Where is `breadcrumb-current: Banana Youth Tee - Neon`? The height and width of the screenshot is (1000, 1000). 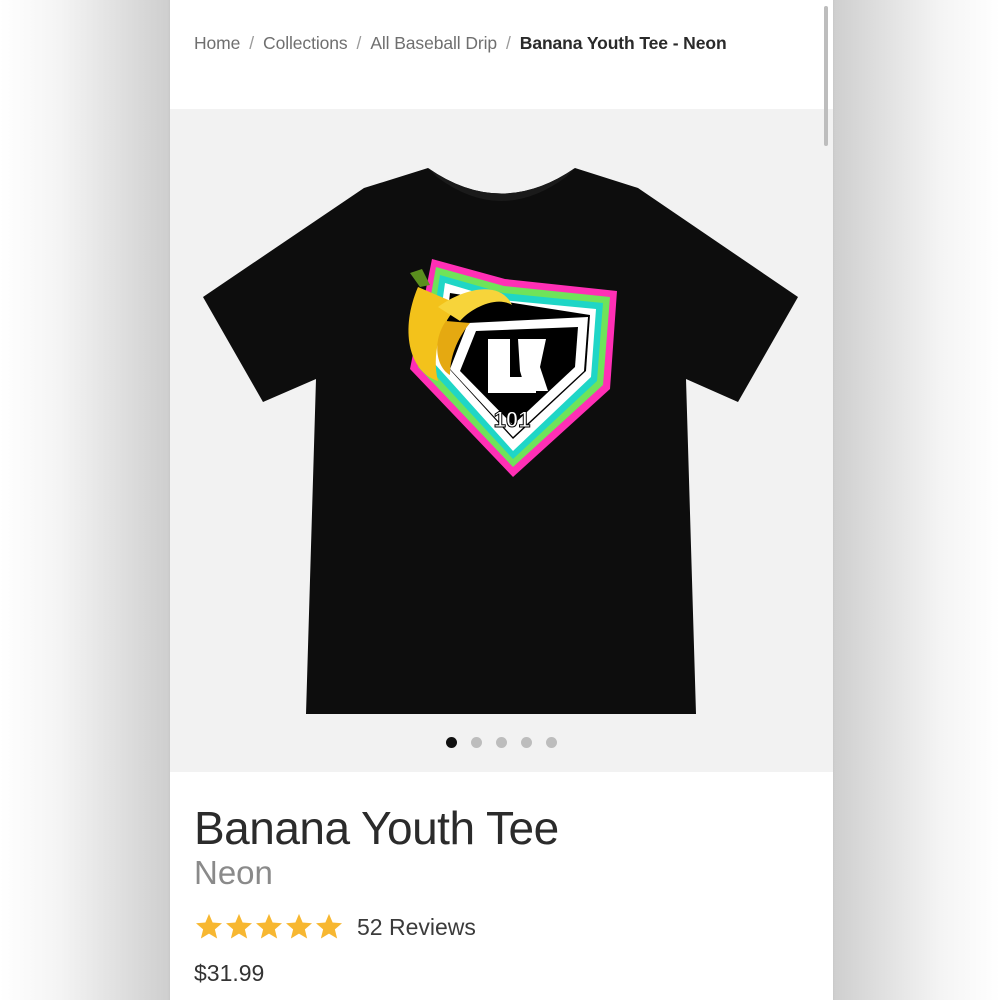 breadcrumb-current: Banana Youth Tee - Neon is located at coordinates (623, 43).